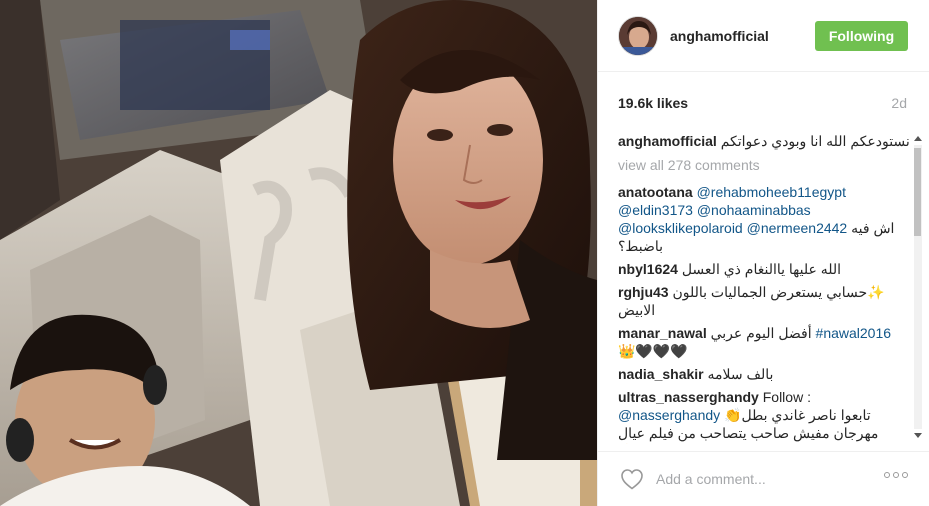 This screenshot has width=929, height=506. Describe the element at coordinates (740, 374) in the screenshot. I see `comment-text: بالف سلامه` at that location.